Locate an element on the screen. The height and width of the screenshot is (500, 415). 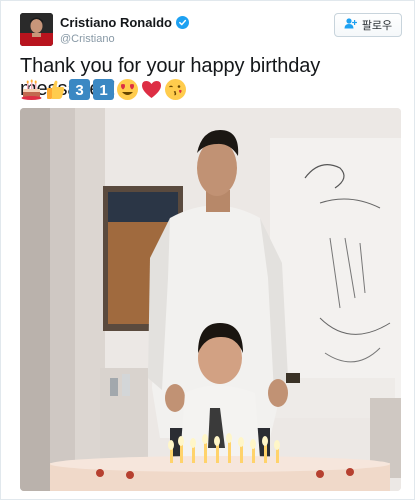
emoji-row: 3 1 is located at coordinates (103, 89).